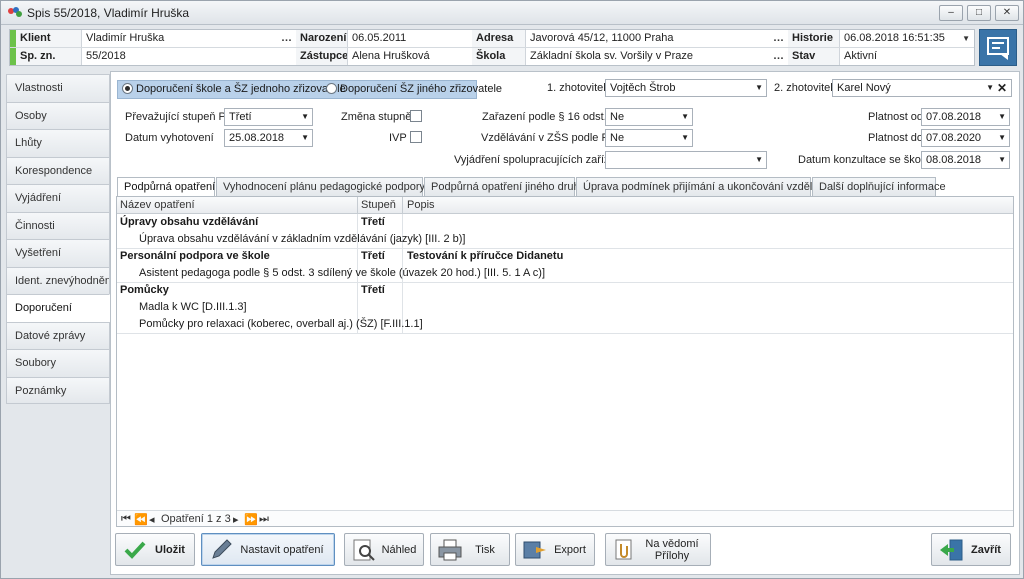  Describe the element at coordinates (965, 117) in the screenshot. I see `platnost-od-field: 07.08.2018 ▼` at that location.